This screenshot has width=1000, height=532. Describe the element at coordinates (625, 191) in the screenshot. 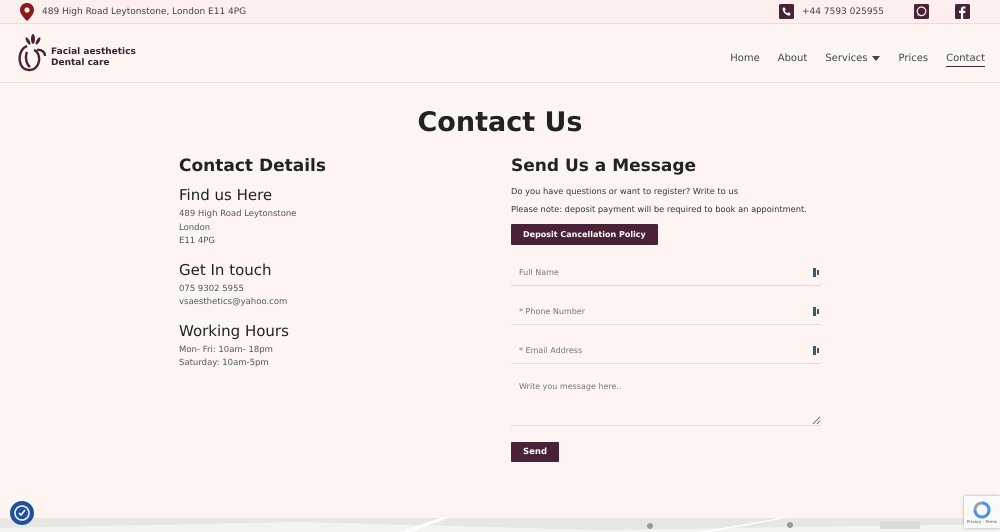

I see `intro-text: Do you have questions or want to register? Write to us` at that location.